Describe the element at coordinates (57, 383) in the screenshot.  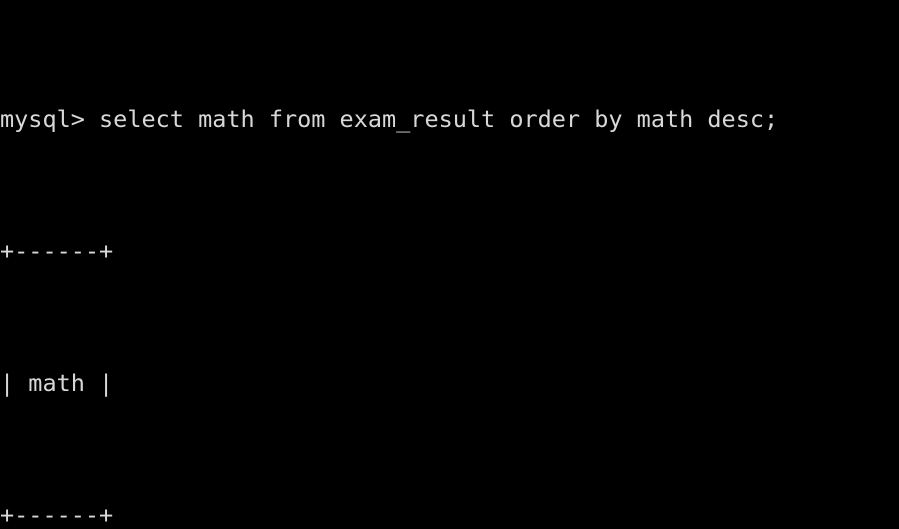
I see `table-header-row: | math |` at that location.